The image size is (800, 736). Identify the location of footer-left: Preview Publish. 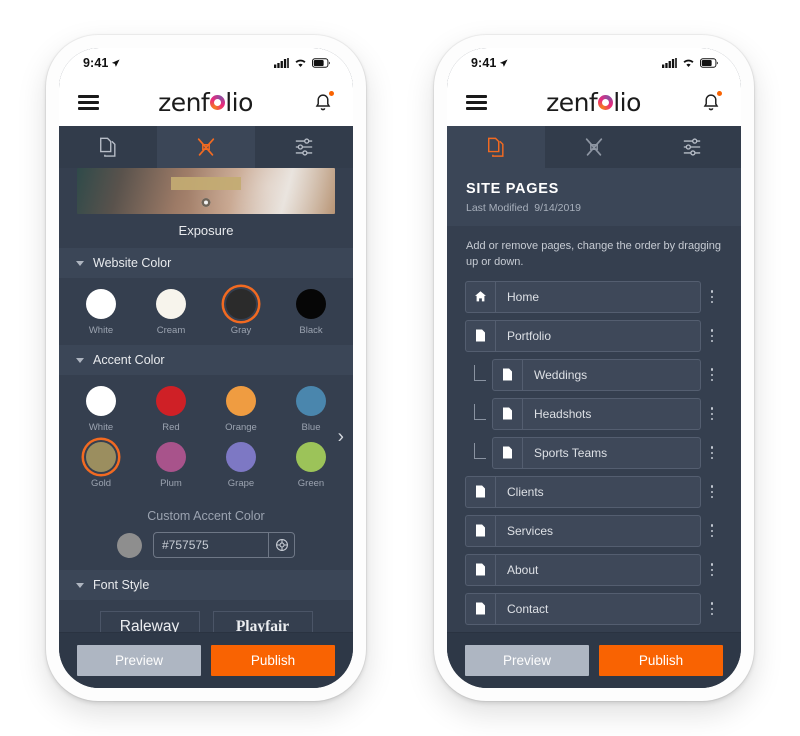
(206, 660).